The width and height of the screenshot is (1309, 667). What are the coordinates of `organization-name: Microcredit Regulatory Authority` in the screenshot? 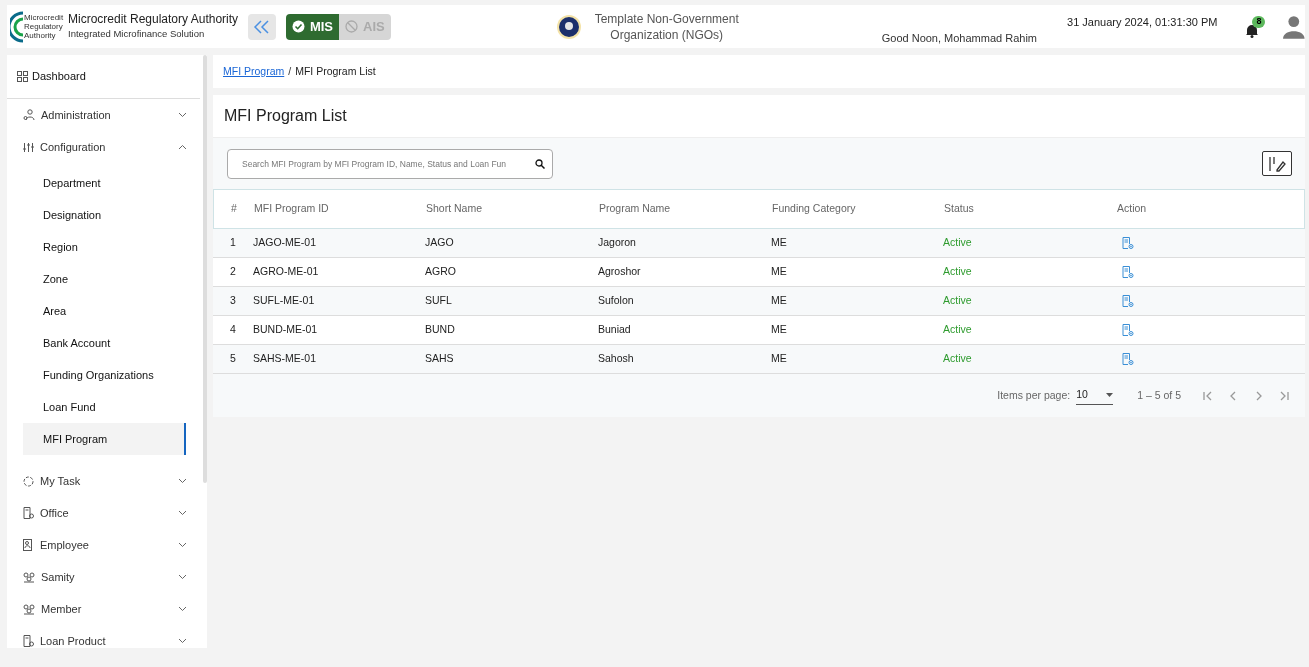 It's located at (153, 19).